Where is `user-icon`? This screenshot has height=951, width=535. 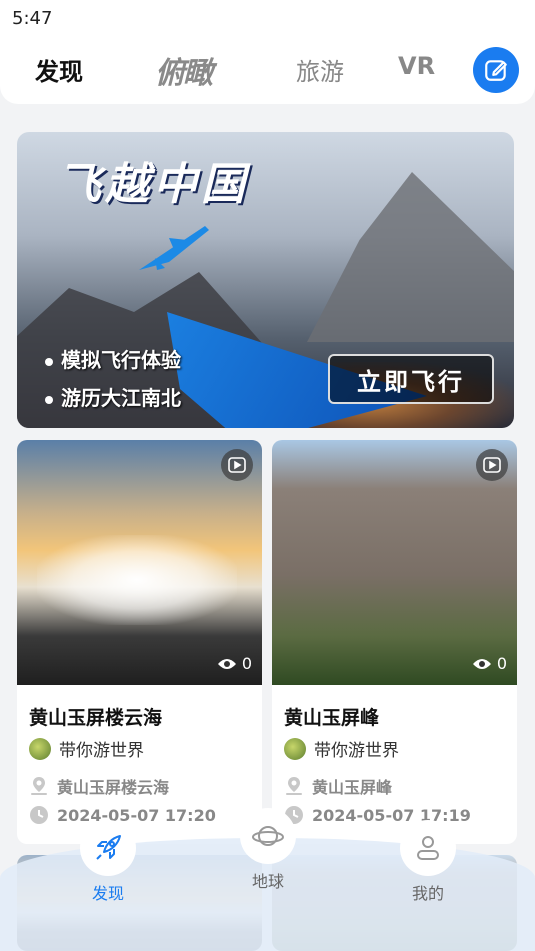
user-icon is located at coordinates (428, 848).